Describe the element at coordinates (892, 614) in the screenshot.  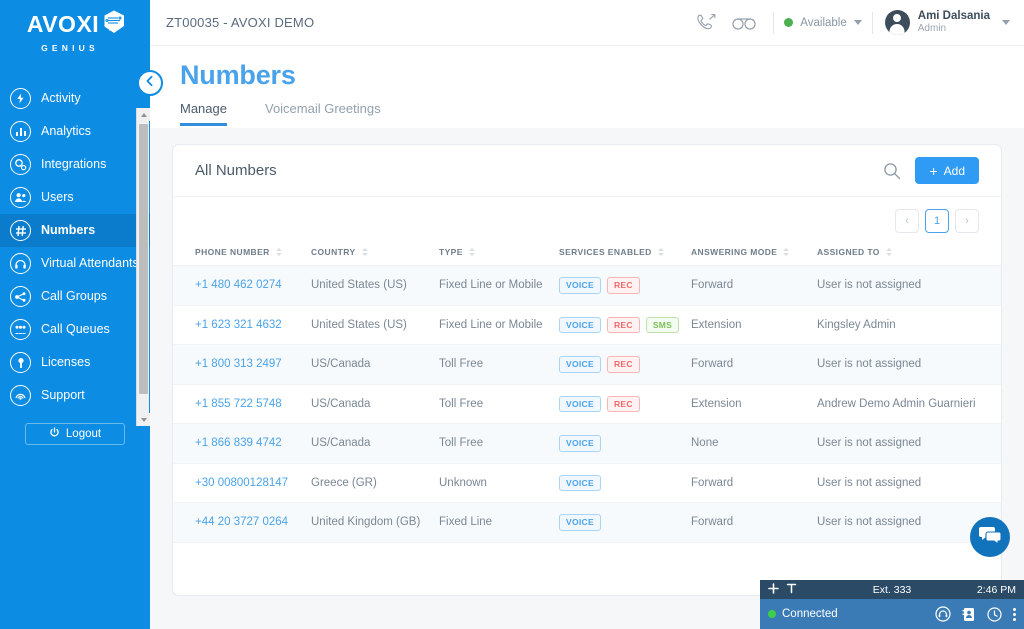
I see `softphone-body: Connected` at that location.